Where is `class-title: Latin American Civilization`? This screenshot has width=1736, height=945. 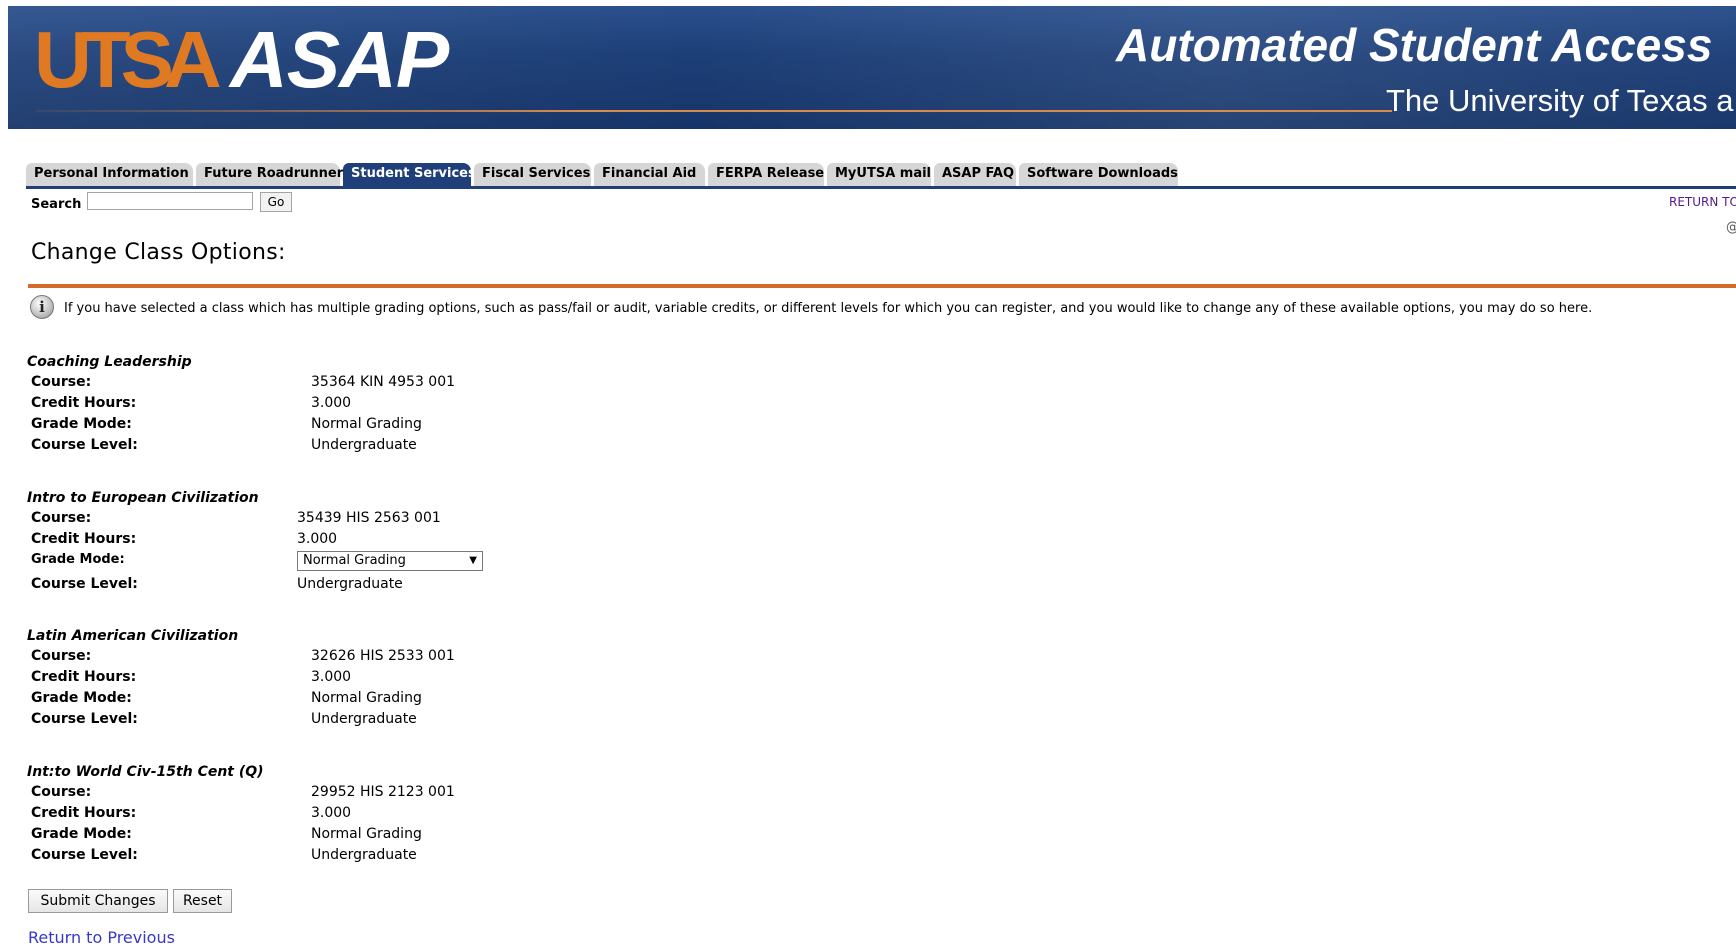
class-title: Latin American Civilization is located at coordinates (133, 636).